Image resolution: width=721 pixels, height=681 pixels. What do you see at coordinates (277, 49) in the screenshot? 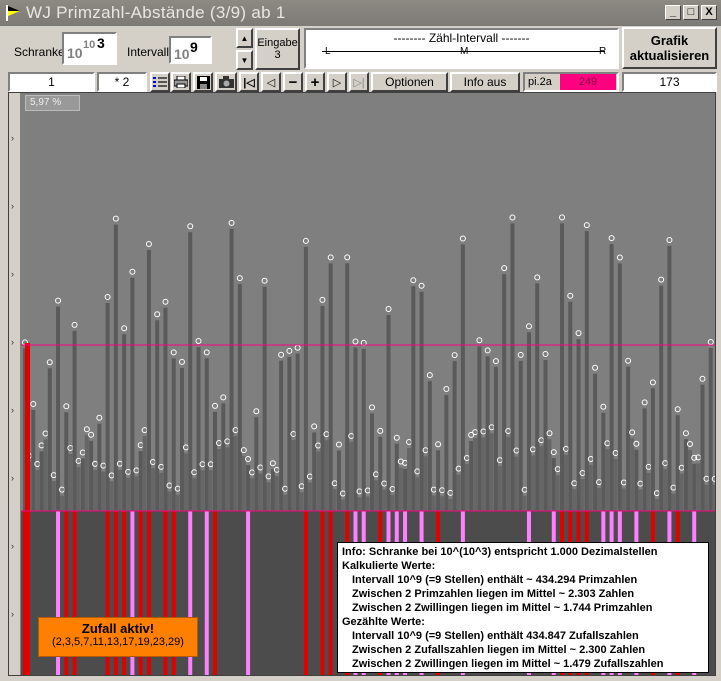
I see `eingabe-button: Eingabe 3` at bounding box center [277, 49].